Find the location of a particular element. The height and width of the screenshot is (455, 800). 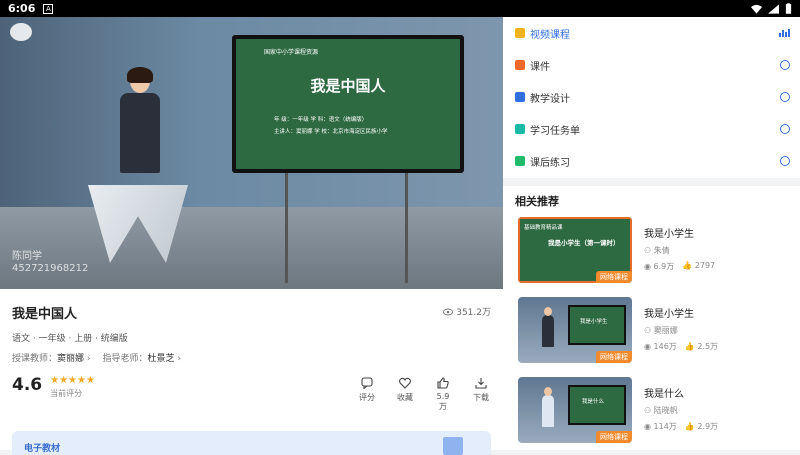

recommend-item-stats: ◉ 146万 👍 2.5万 is located at coordinates (681, 346).